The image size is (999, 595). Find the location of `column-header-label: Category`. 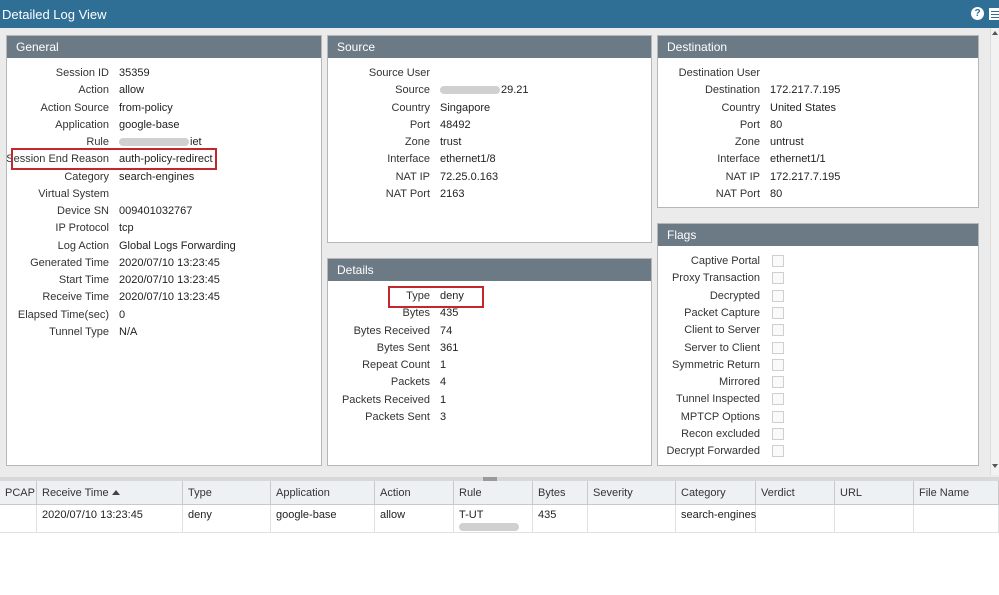

column-header-label: Category is located at coordinates (703, 493).